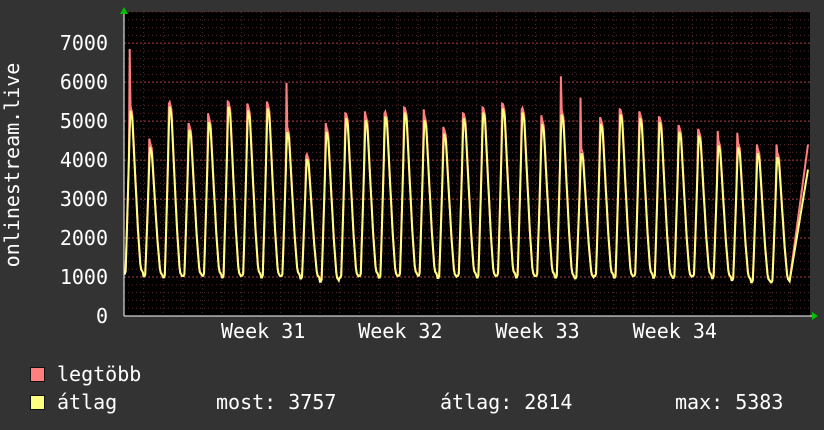 The image size is (824, 430). Describe the element at coordinates (469, 331) in the screenshot. I see `x-axis-ticks: Week 31 Week 32 Week 33 Week 34` at that location.